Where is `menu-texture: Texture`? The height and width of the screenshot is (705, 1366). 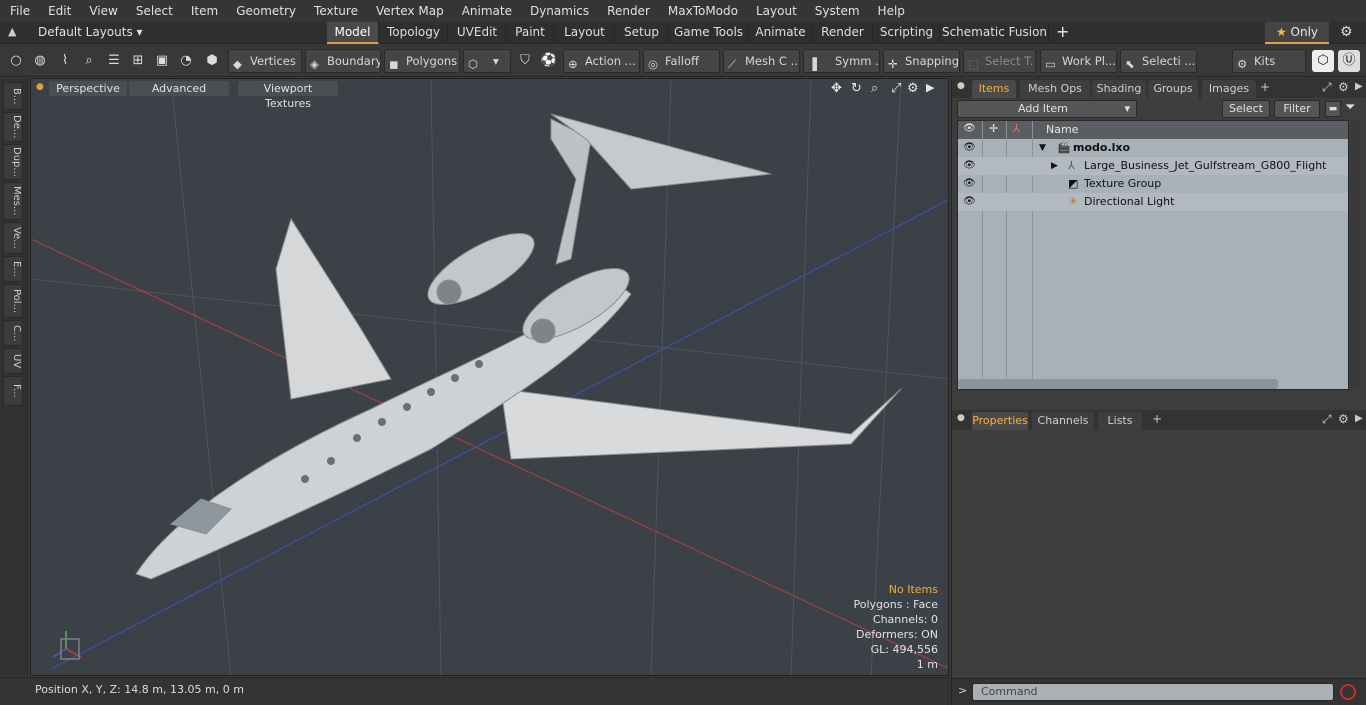
menu-texture: Texture is located at coordinates (335, 11).